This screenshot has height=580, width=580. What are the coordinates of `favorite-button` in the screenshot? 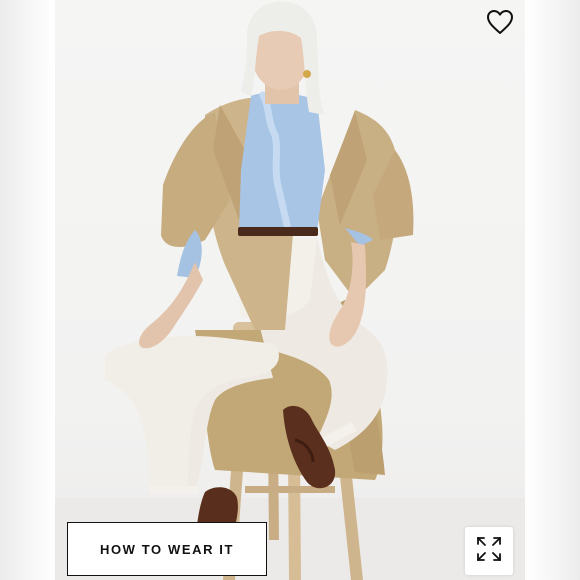 It's located at (500, 24).